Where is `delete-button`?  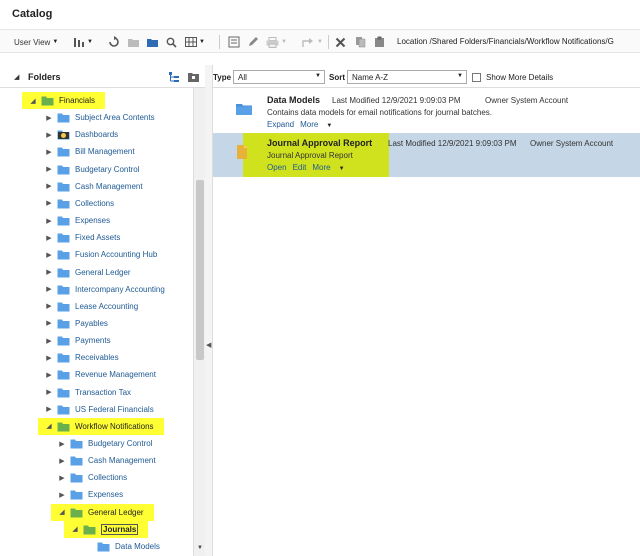
delete-button is located at coordinates (340, 42).